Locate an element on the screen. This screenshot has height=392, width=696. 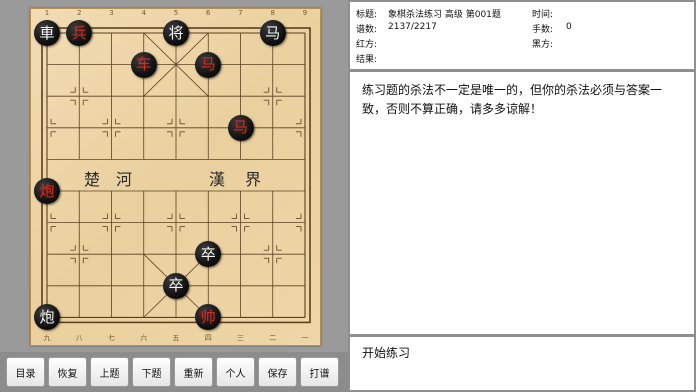
river-label-jie: 界 is located at coordinates (253, 179).